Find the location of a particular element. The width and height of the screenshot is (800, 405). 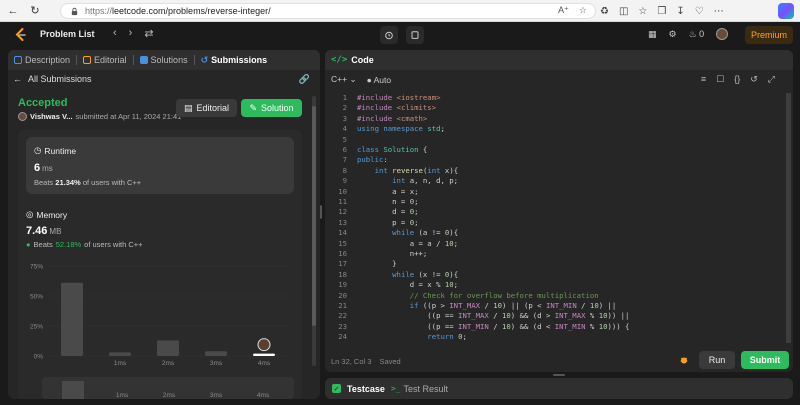

format-icon: ≡ is located at coordinates (703, 79).